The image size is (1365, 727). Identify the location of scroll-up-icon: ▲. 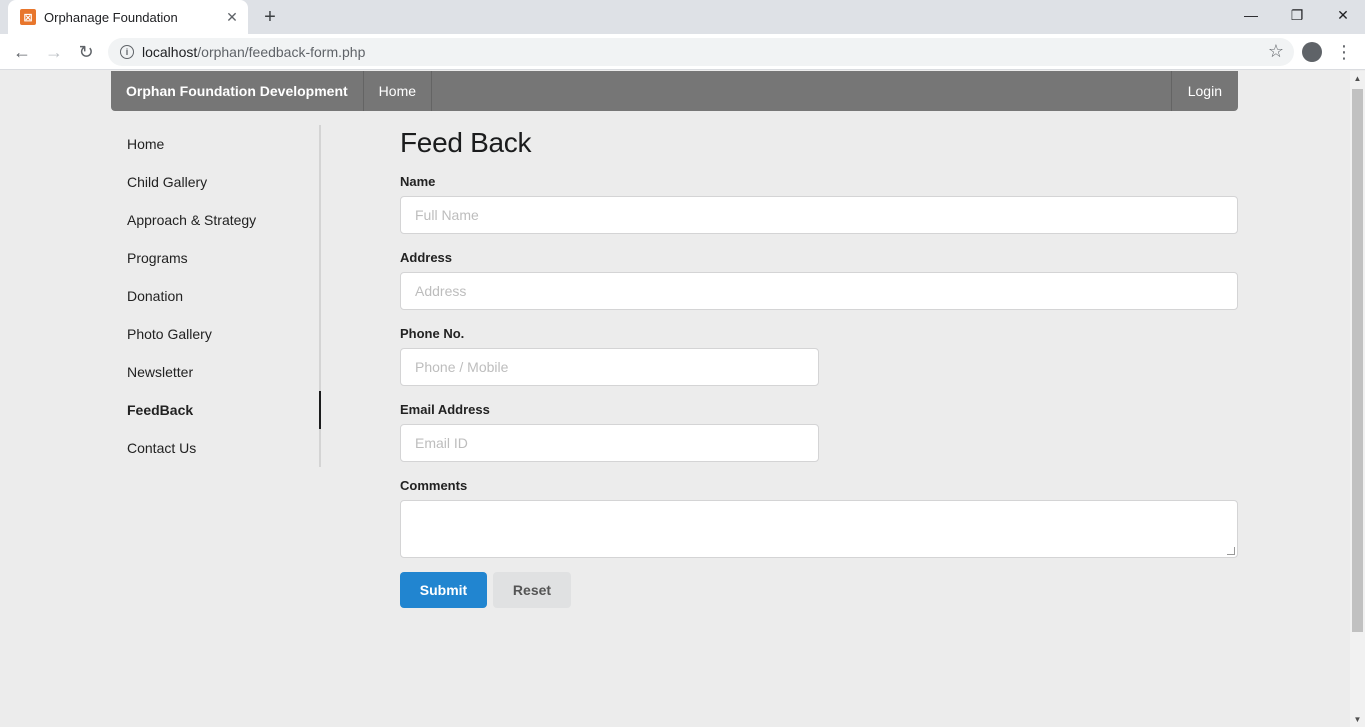
(1357, 78).